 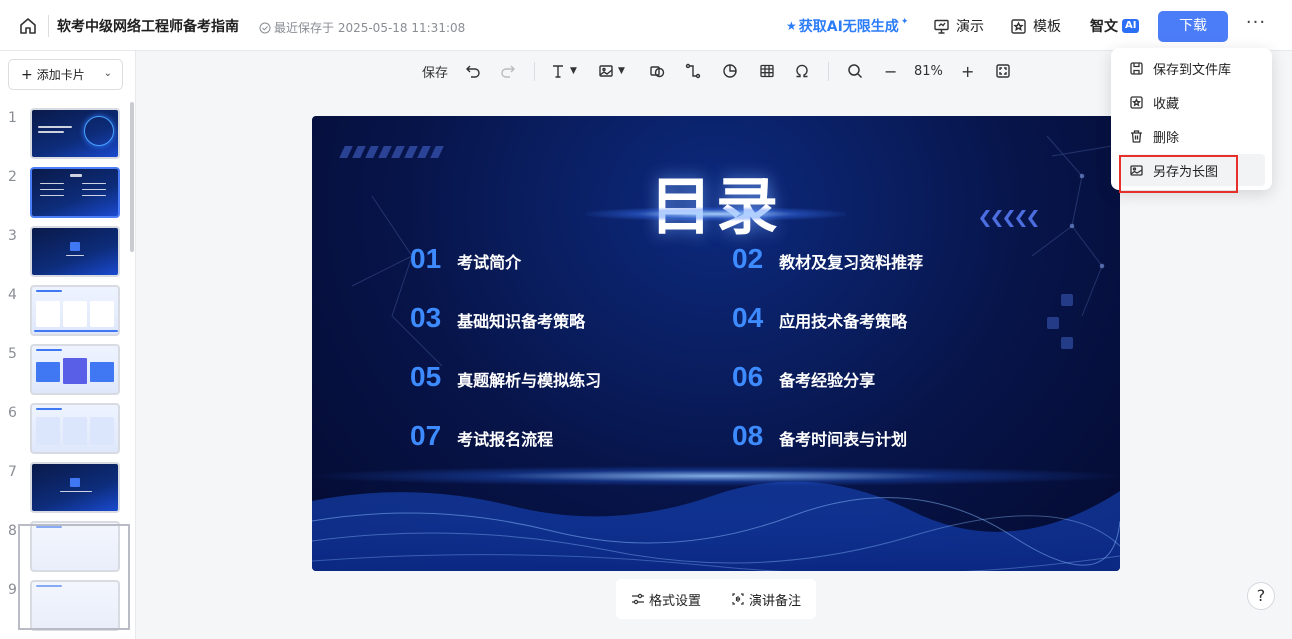 I want to click on toc-text: 备考时间表与计划, so click(x=843, y=439).